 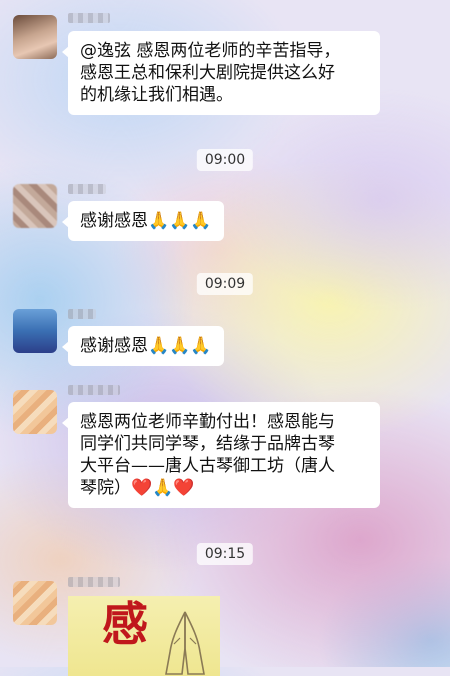 I want to click on timestamp: 09:09, so click(x=225, y=284).